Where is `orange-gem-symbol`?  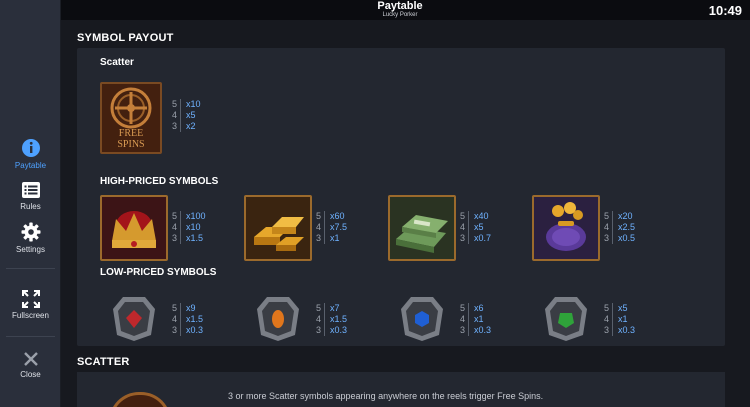 orange-gem-symbol is located at coordinates (278, 318).